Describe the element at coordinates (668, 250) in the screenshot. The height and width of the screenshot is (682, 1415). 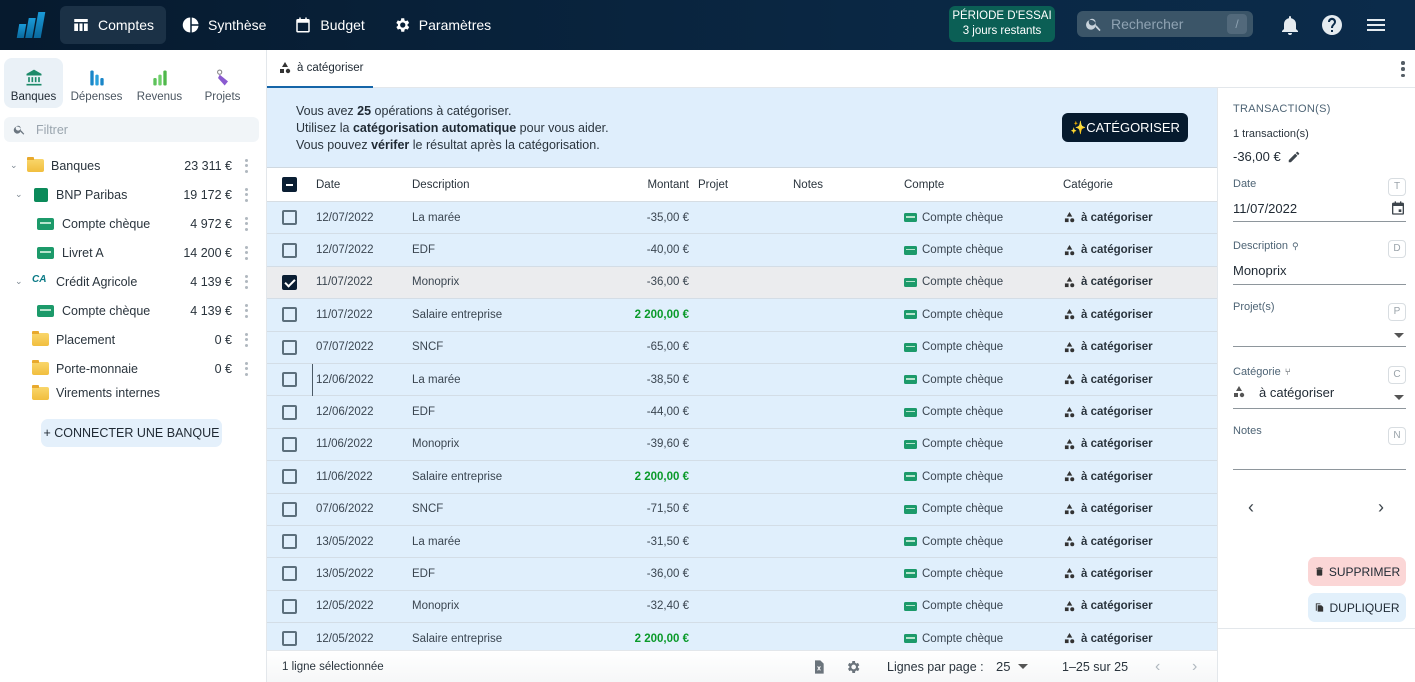
I see `cell-amount: -40,00 €` at that location.